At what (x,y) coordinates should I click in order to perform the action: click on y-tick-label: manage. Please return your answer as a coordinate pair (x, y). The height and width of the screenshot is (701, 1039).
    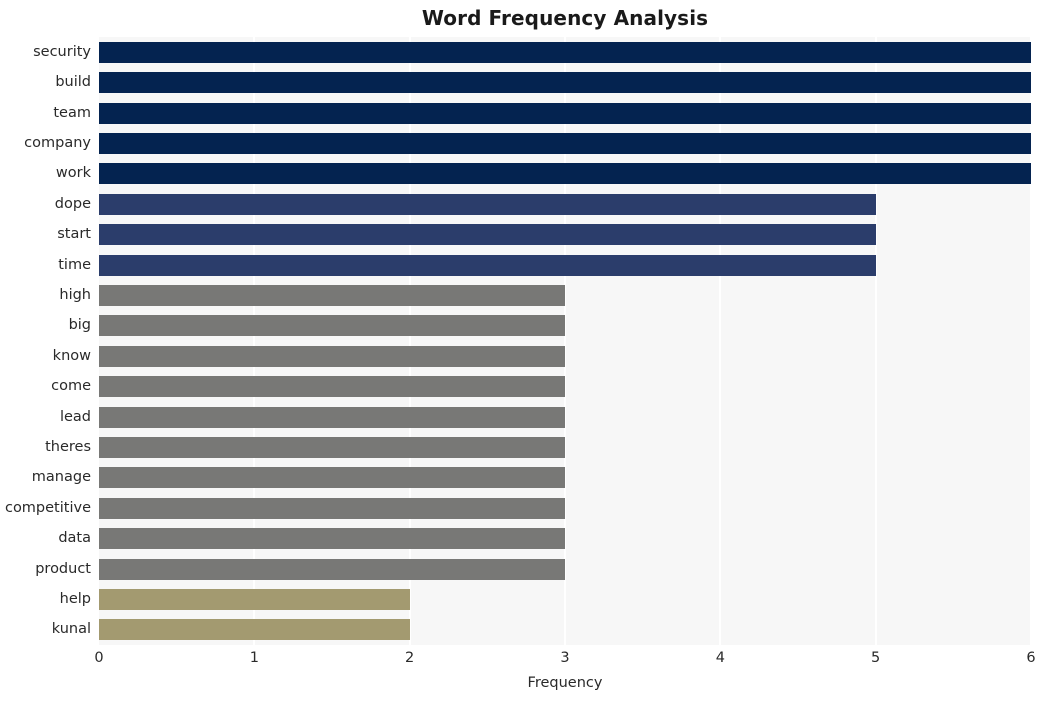
    Looking at the image, I should click on (61, 477).